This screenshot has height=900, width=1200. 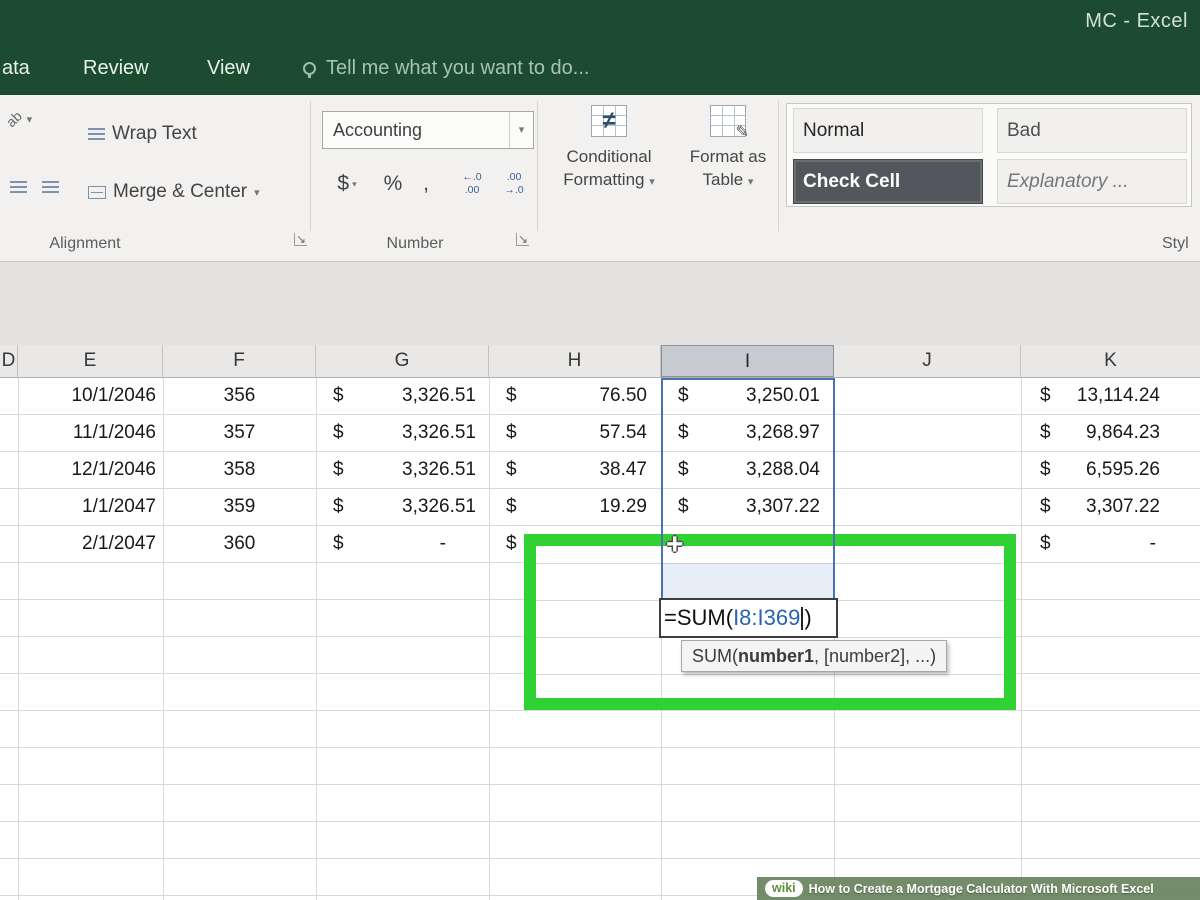 I want to click on increase-decimal-button: ←.0 .00, so click(x=472, y=184).